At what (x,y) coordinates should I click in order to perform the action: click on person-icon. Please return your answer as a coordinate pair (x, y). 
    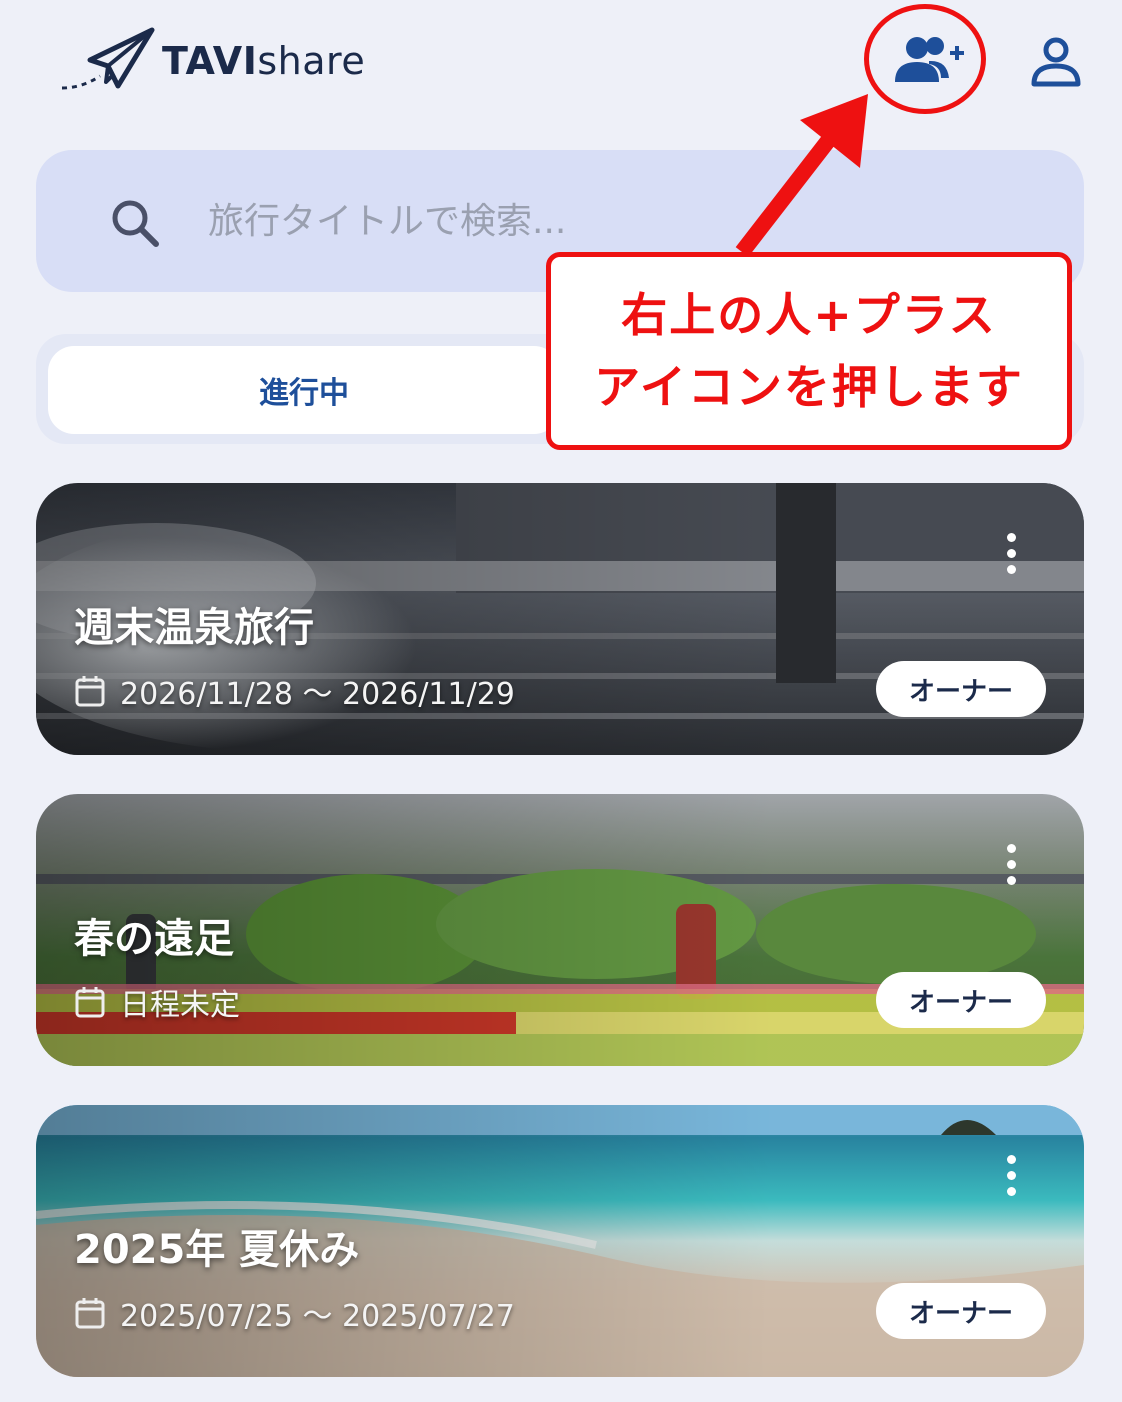
    Looking at the image, I should click on (1056, 62).